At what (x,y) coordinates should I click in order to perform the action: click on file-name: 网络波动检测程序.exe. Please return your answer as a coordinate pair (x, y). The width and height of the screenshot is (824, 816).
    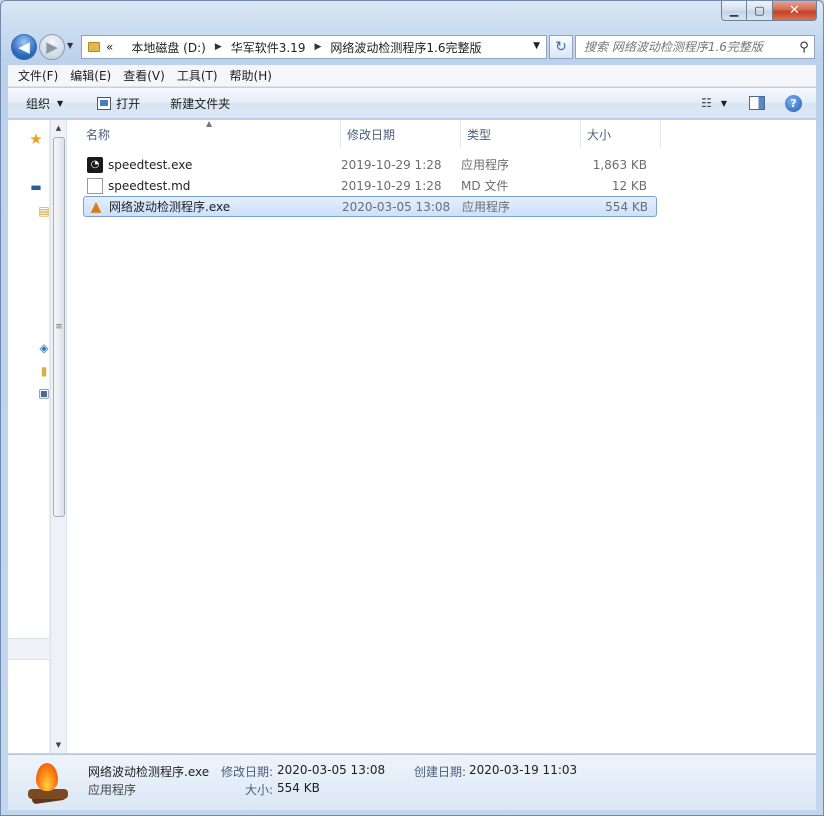
    Looking at the image, I should click on (170, 207).